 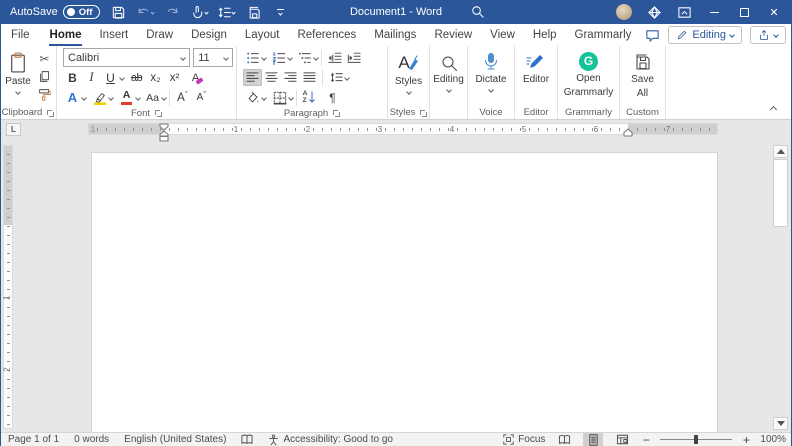 What do you see at coordinates (264, 97) in the screenshot?
I see `shading-dropdown-arrow-icon` at bounding box center [264, 97].